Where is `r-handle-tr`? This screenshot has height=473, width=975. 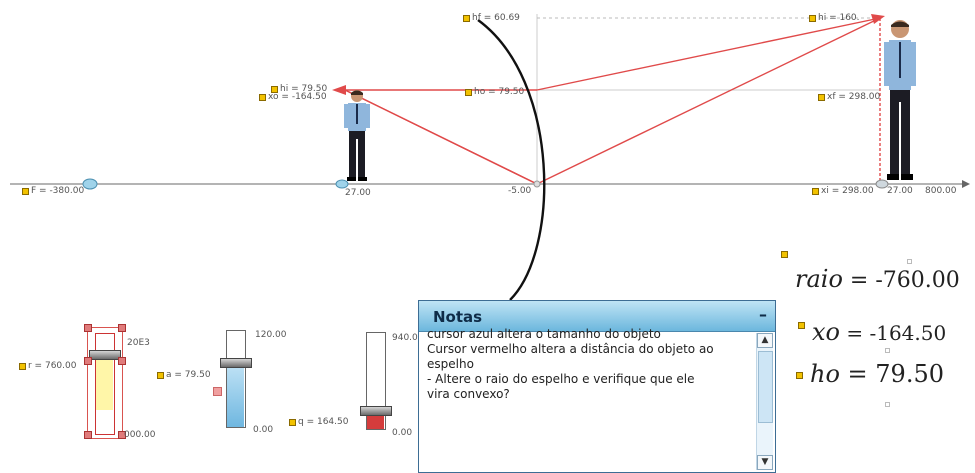
r-handle-tr is located at coordinates (122, 328).